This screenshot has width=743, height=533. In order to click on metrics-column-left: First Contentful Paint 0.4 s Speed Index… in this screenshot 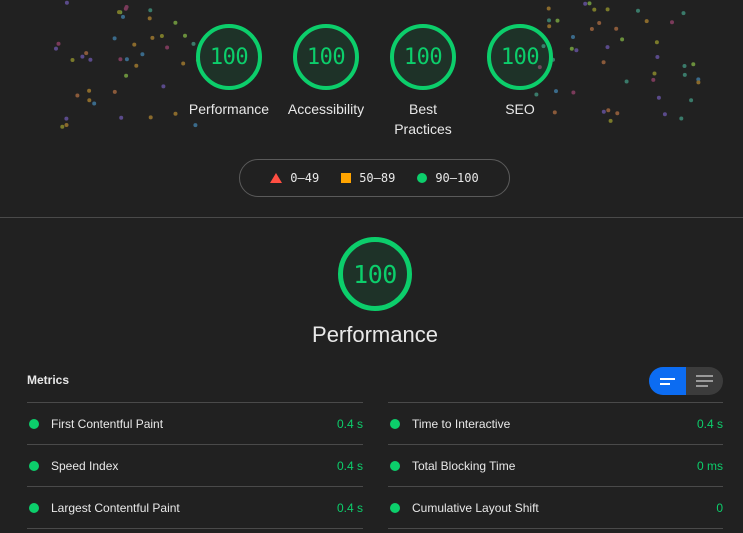, I will do `click(195, 465)`.